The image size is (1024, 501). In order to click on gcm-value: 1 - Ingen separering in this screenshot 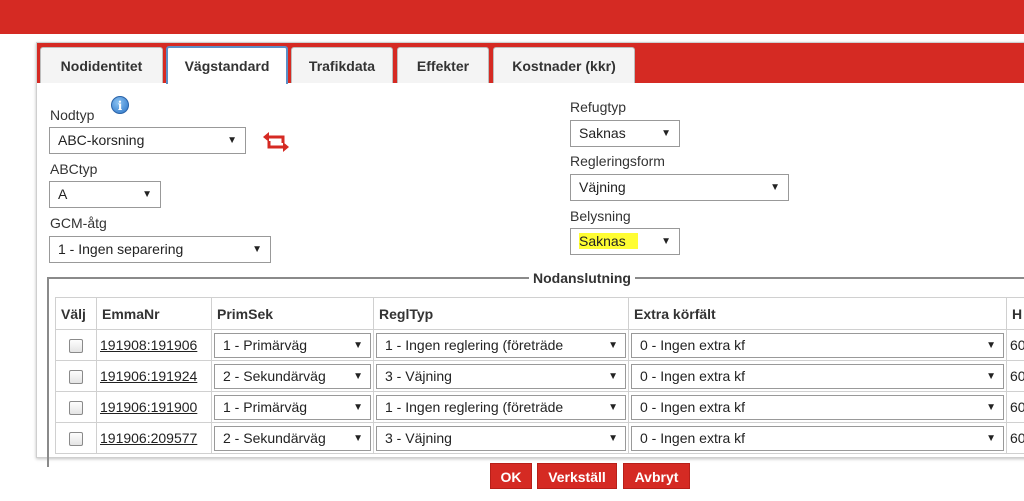, I will do `click(121, 249)`.